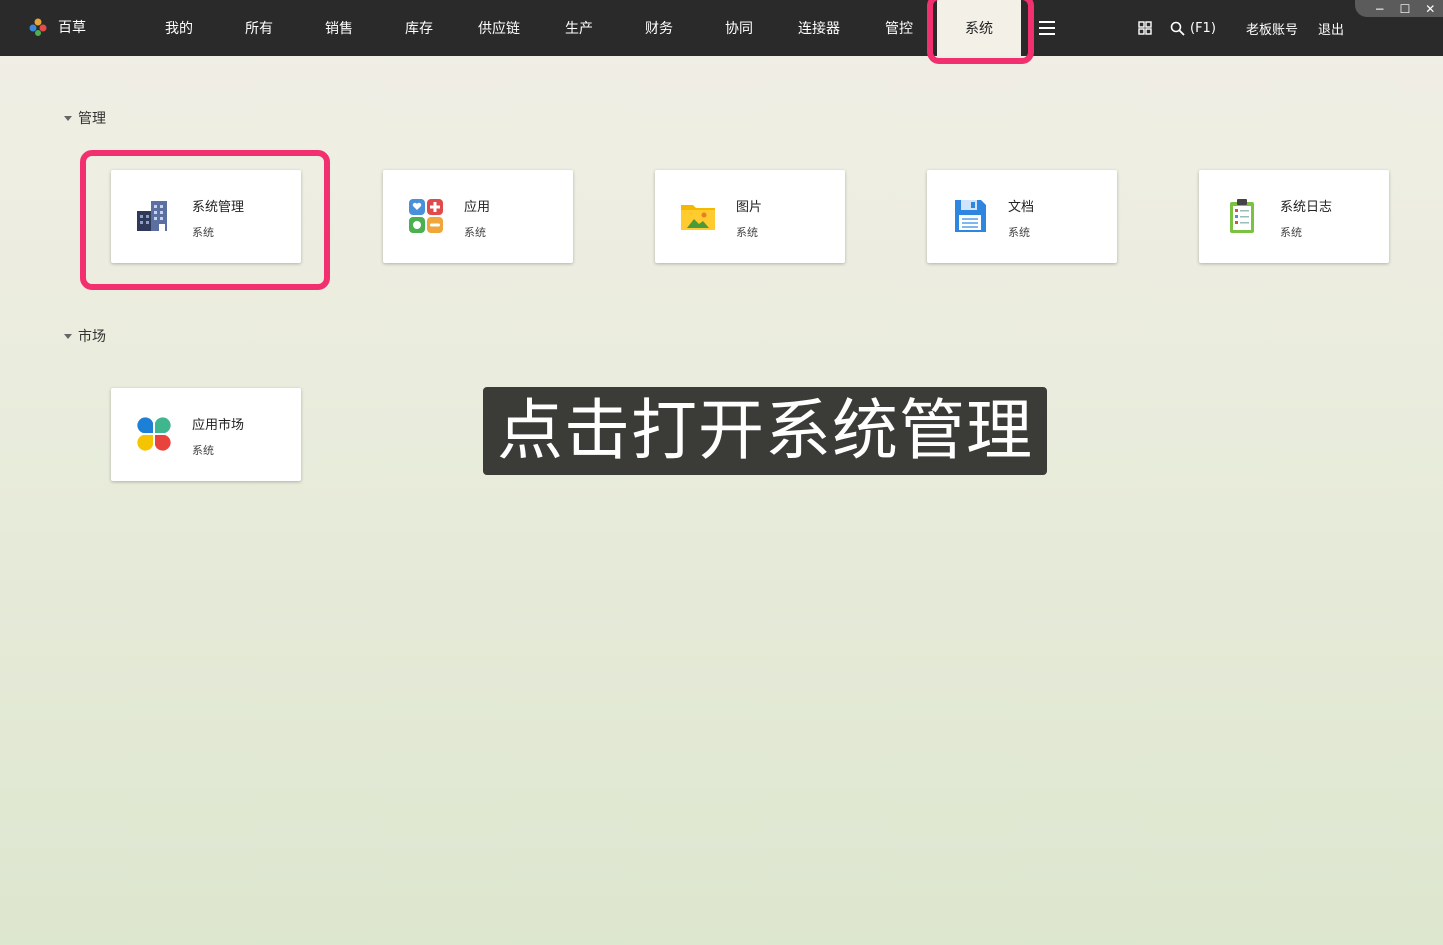  I want to click on card-system-management: 系统管理 系统, so click(206, 216).